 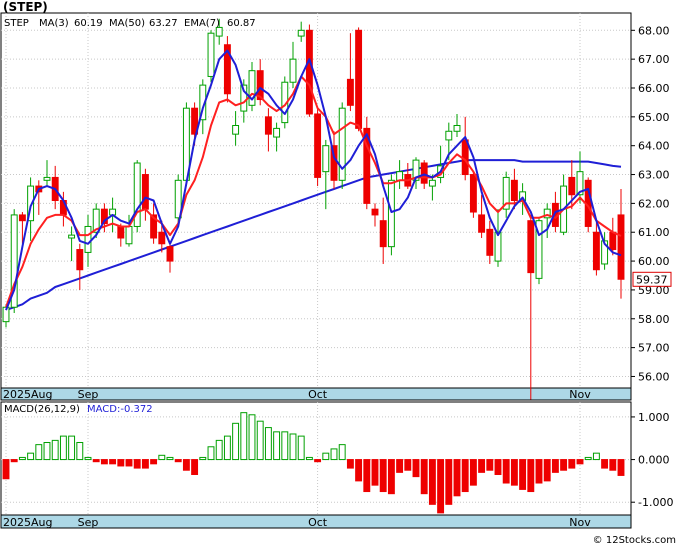 What do you see at coordinates (54, 23) in the screenshot?
I see `legend-ma3-label: MA(3)` at bounding box center [54, 23].